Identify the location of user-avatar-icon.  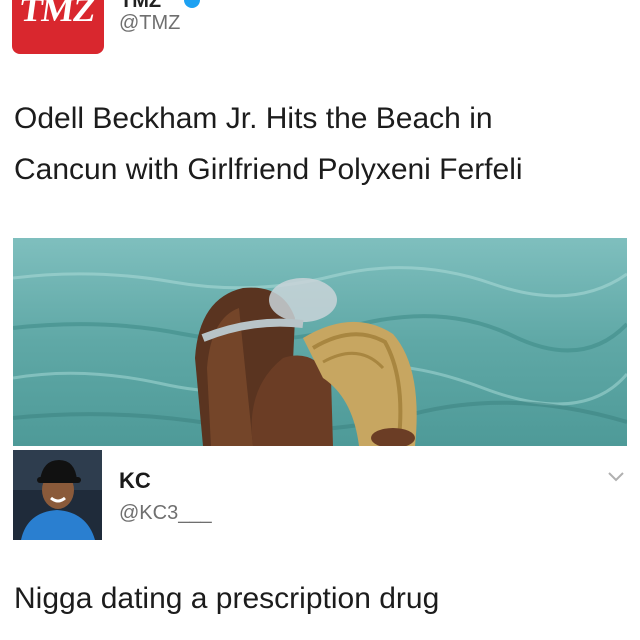
(57, 495).